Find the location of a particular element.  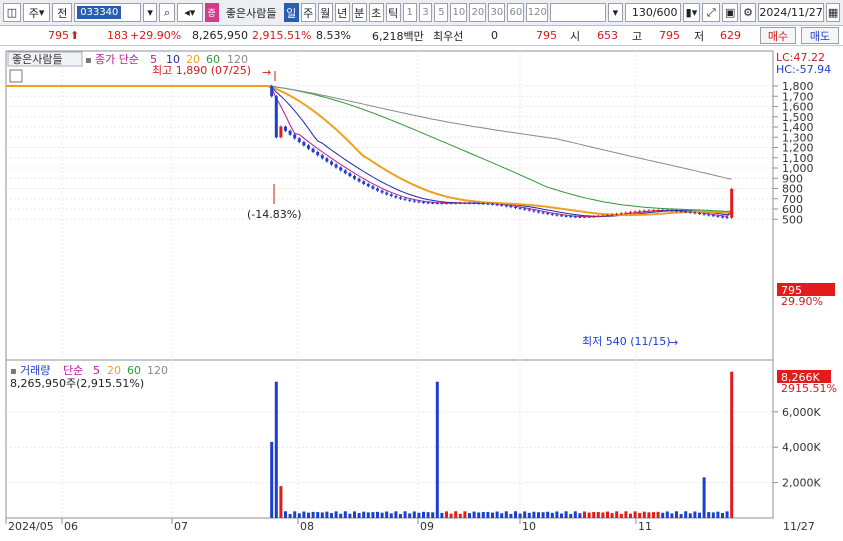

tick-30: 30 is located at coordinates (497, 12).